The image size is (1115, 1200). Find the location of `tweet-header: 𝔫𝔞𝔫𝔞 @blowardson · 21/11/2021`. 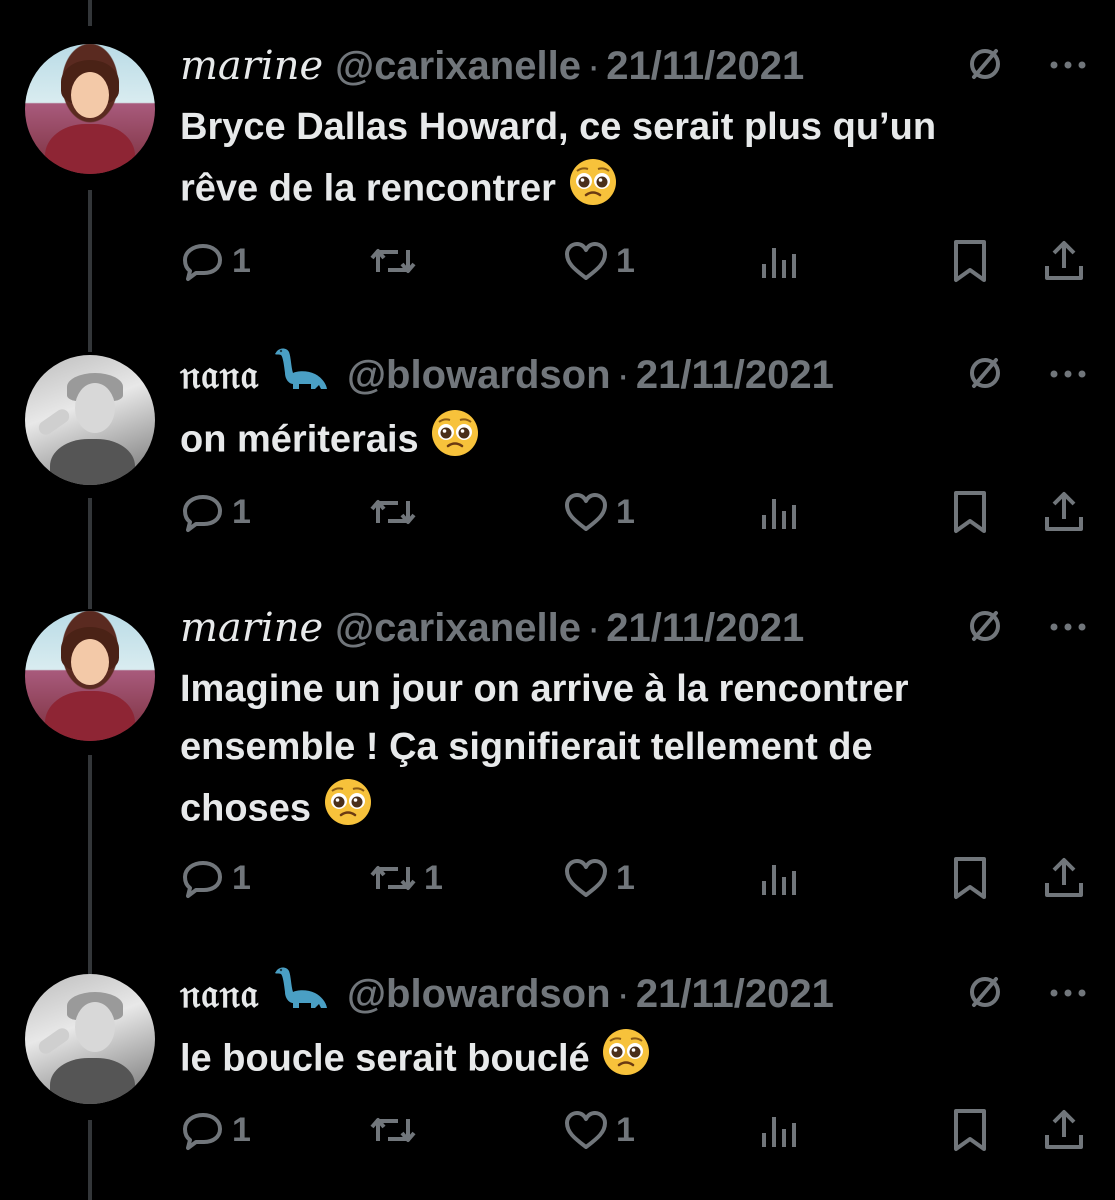

tweet-header: 𝔫𝔞𝔫𝔞 @blowardson · 21/11/2021 is located at coordinates (507, 373).